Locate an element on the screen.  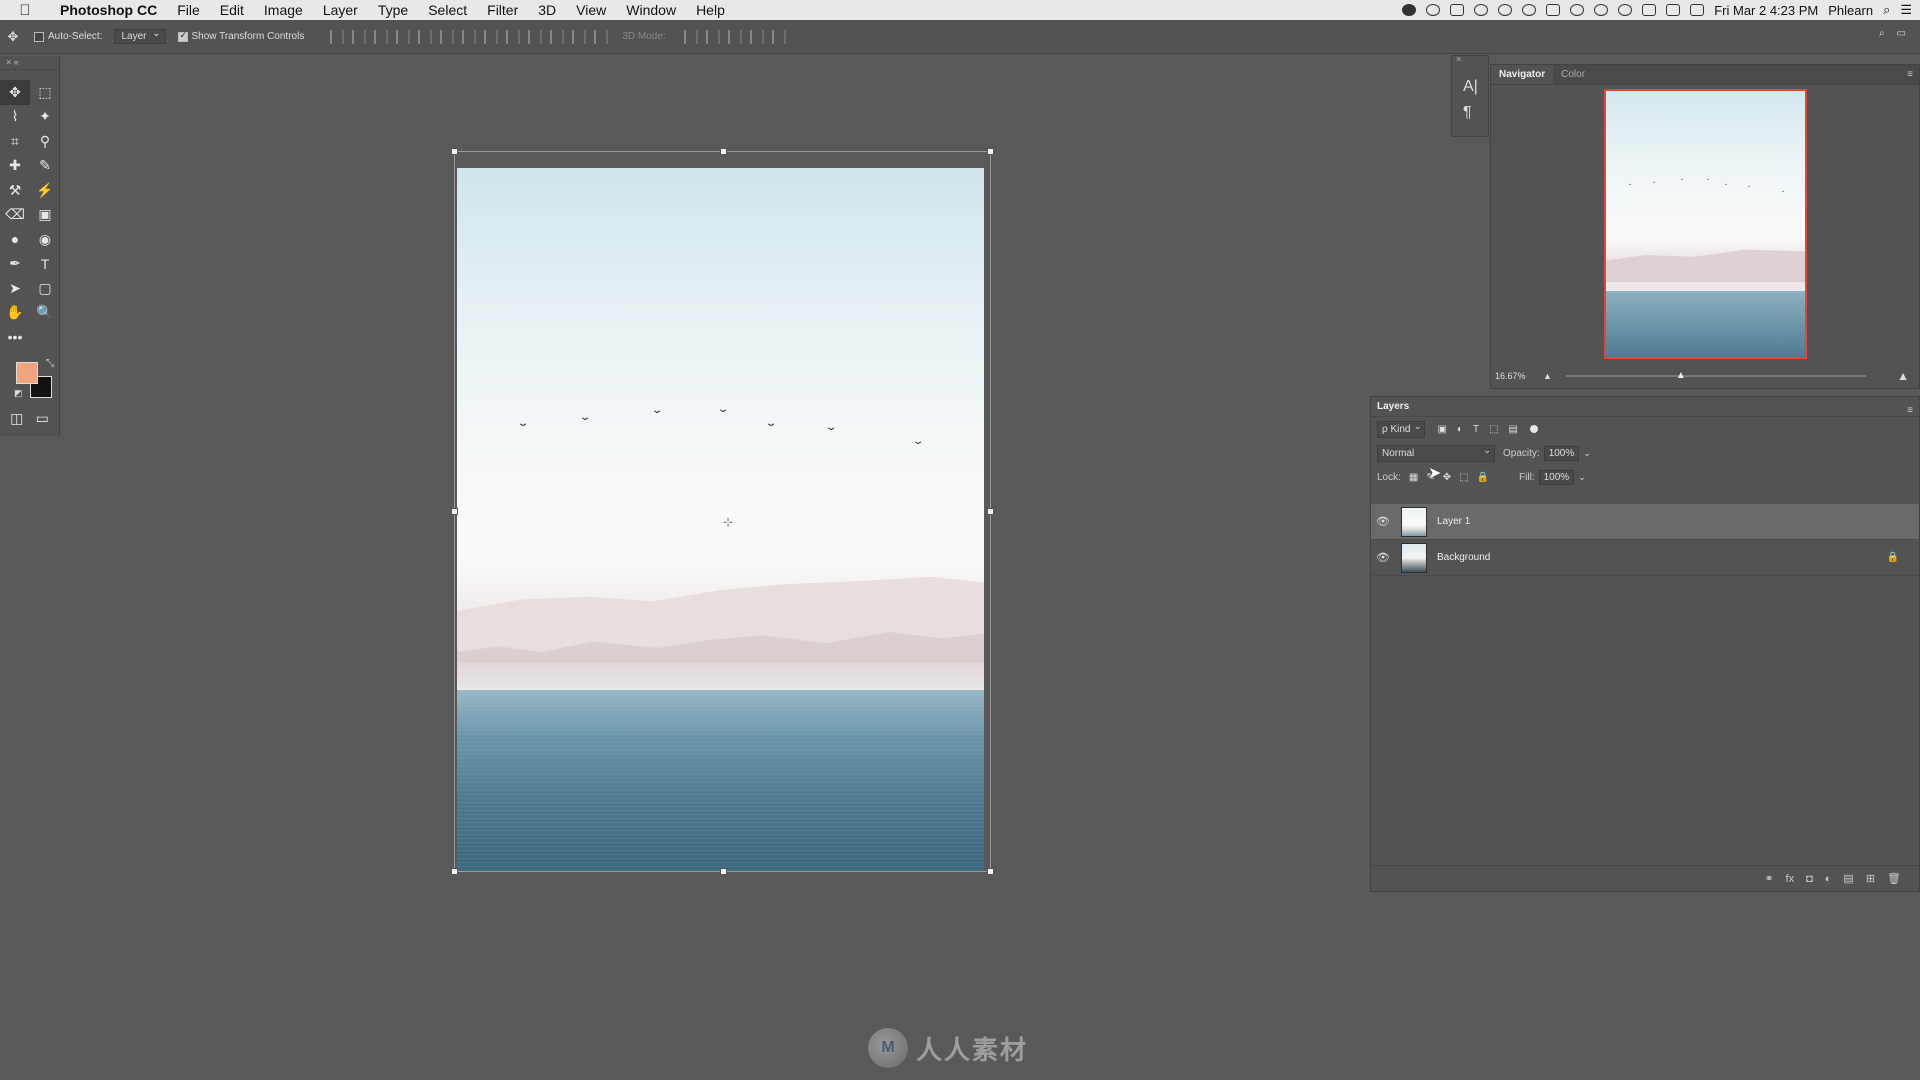
menu-filter: Filter is located at coordinates (502, 10).